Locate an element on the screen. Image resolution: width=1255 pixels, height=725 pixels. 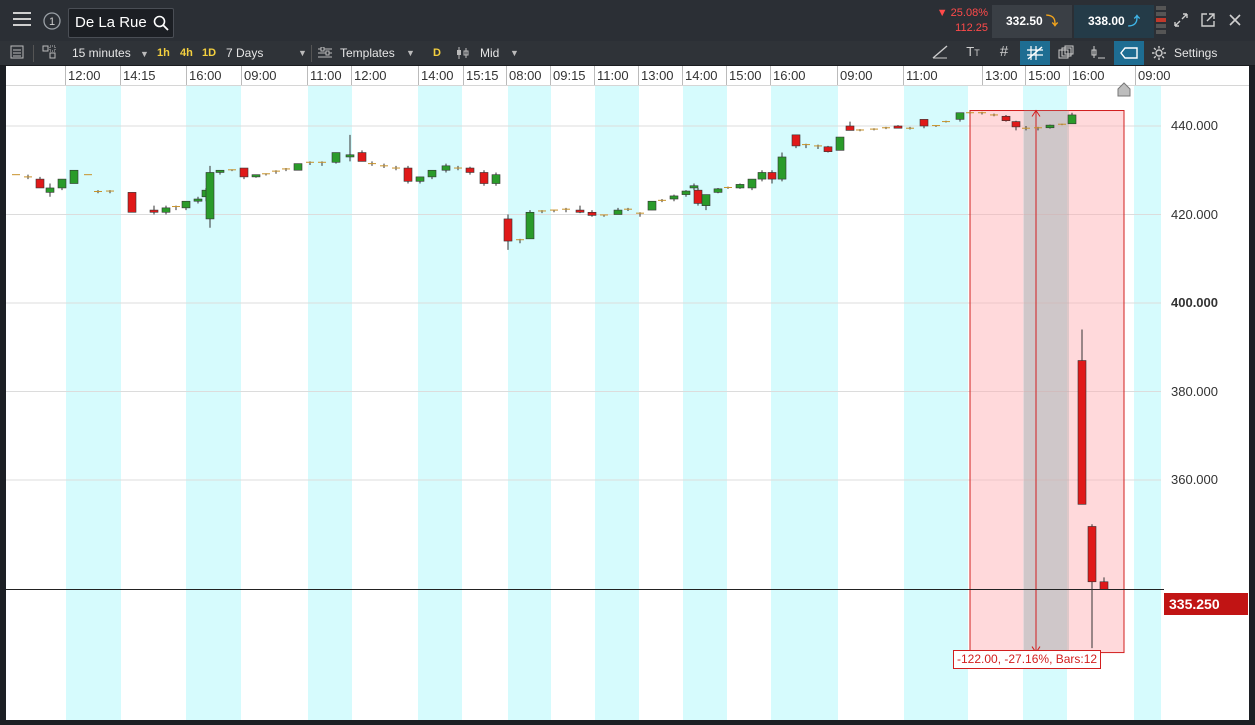
instrument-search: De La Rue is located at coordinates (121, 23).